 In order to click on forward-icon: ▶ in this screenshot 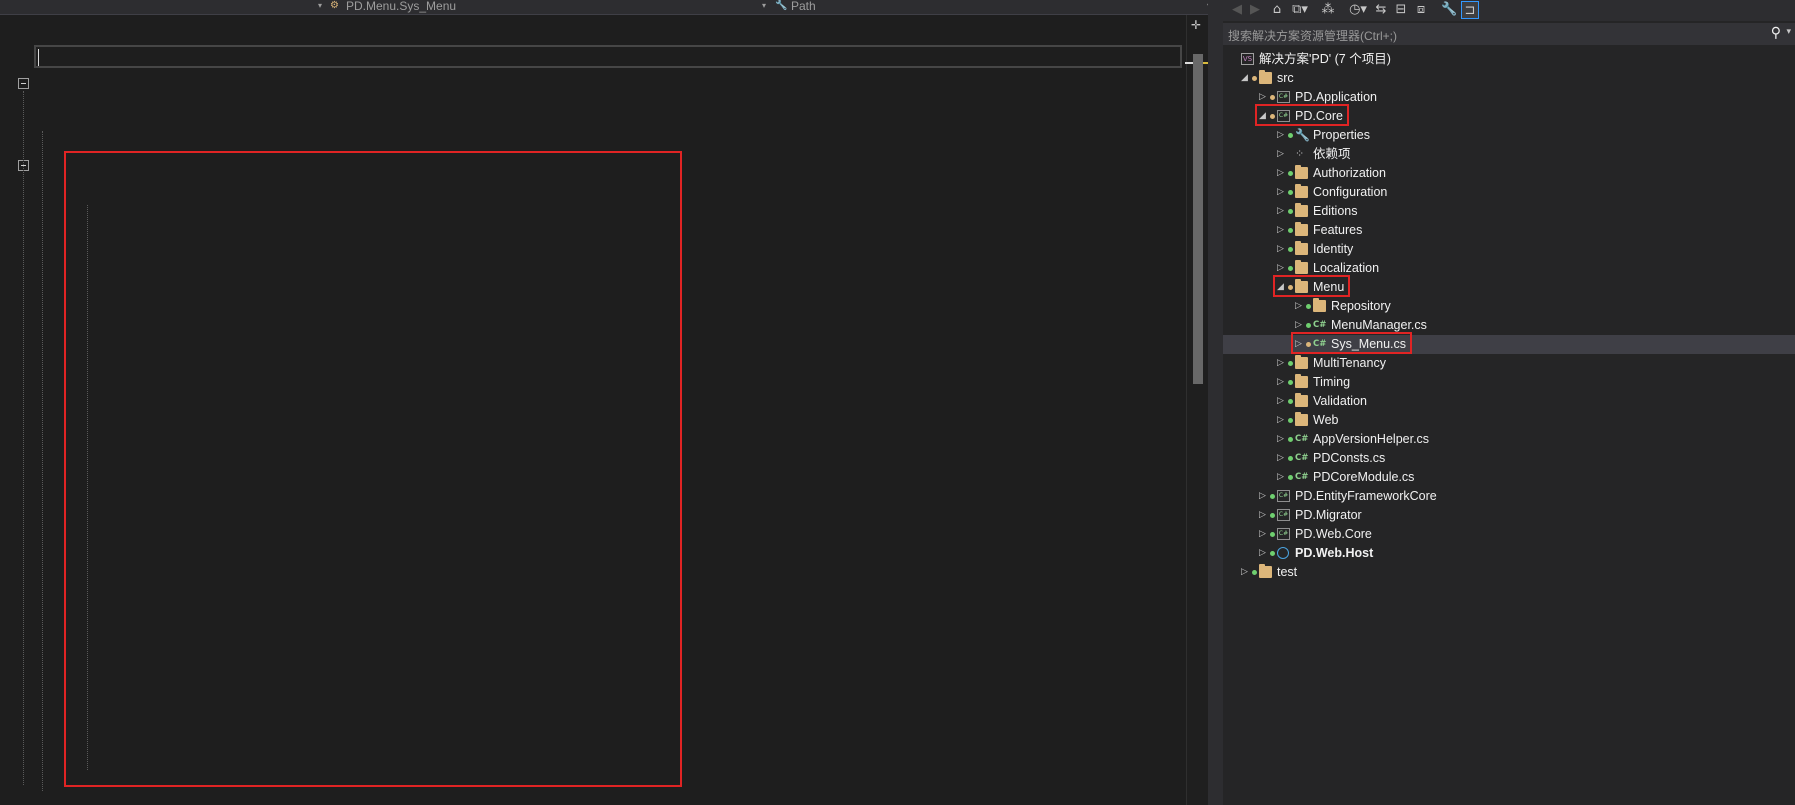, I will do `click(1255, 10)`.